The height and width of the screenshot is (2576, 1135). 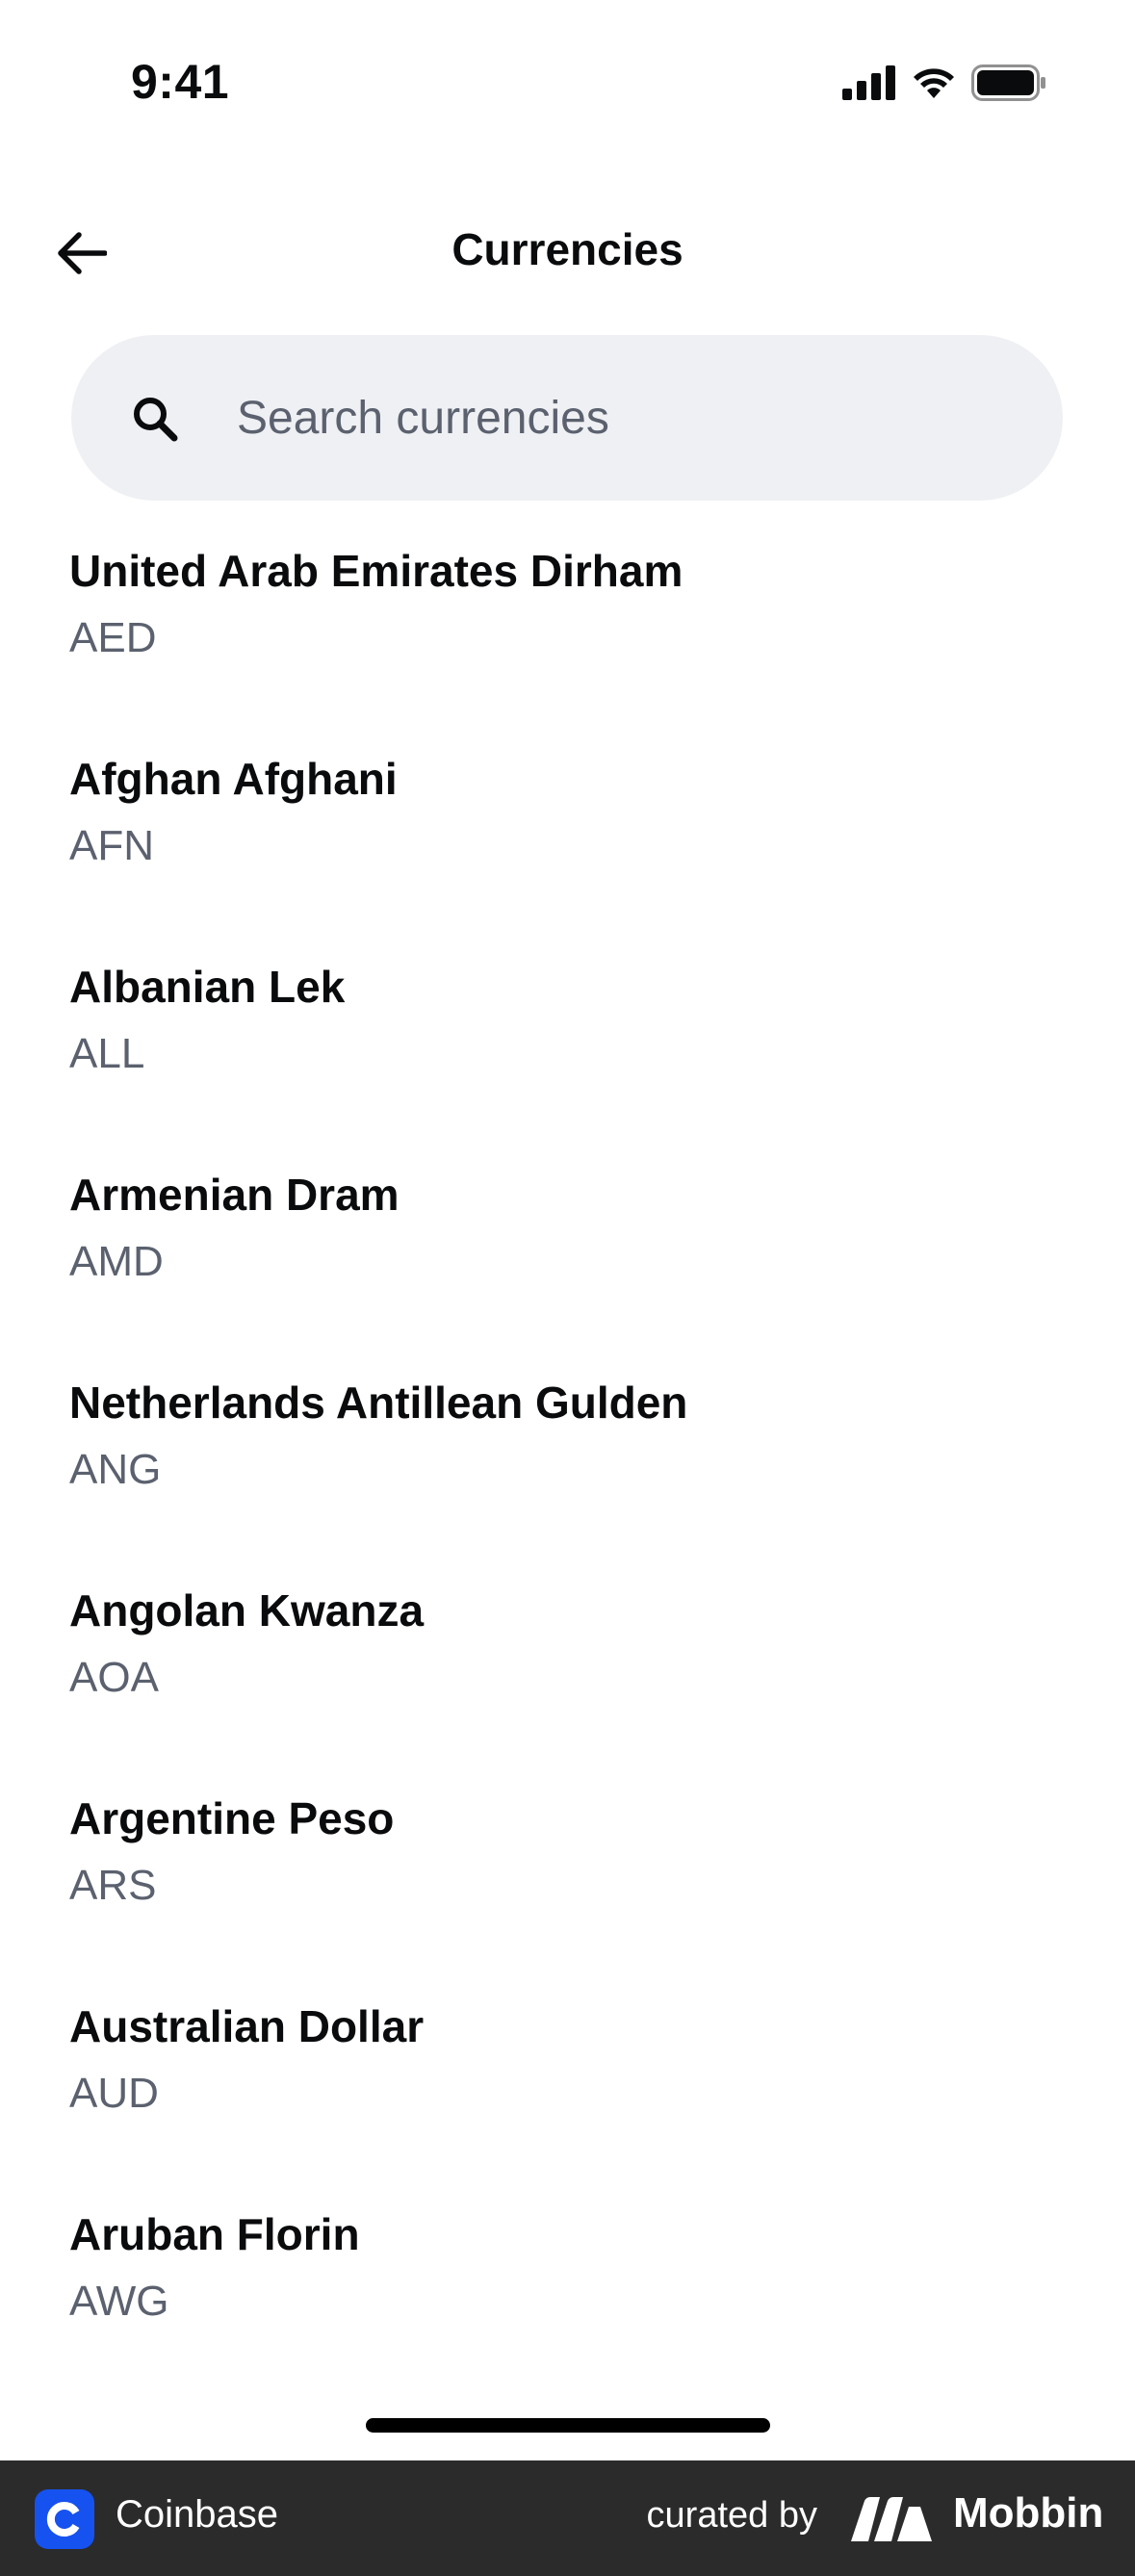 I want to click on status-icons, so click(x=944, y=83).